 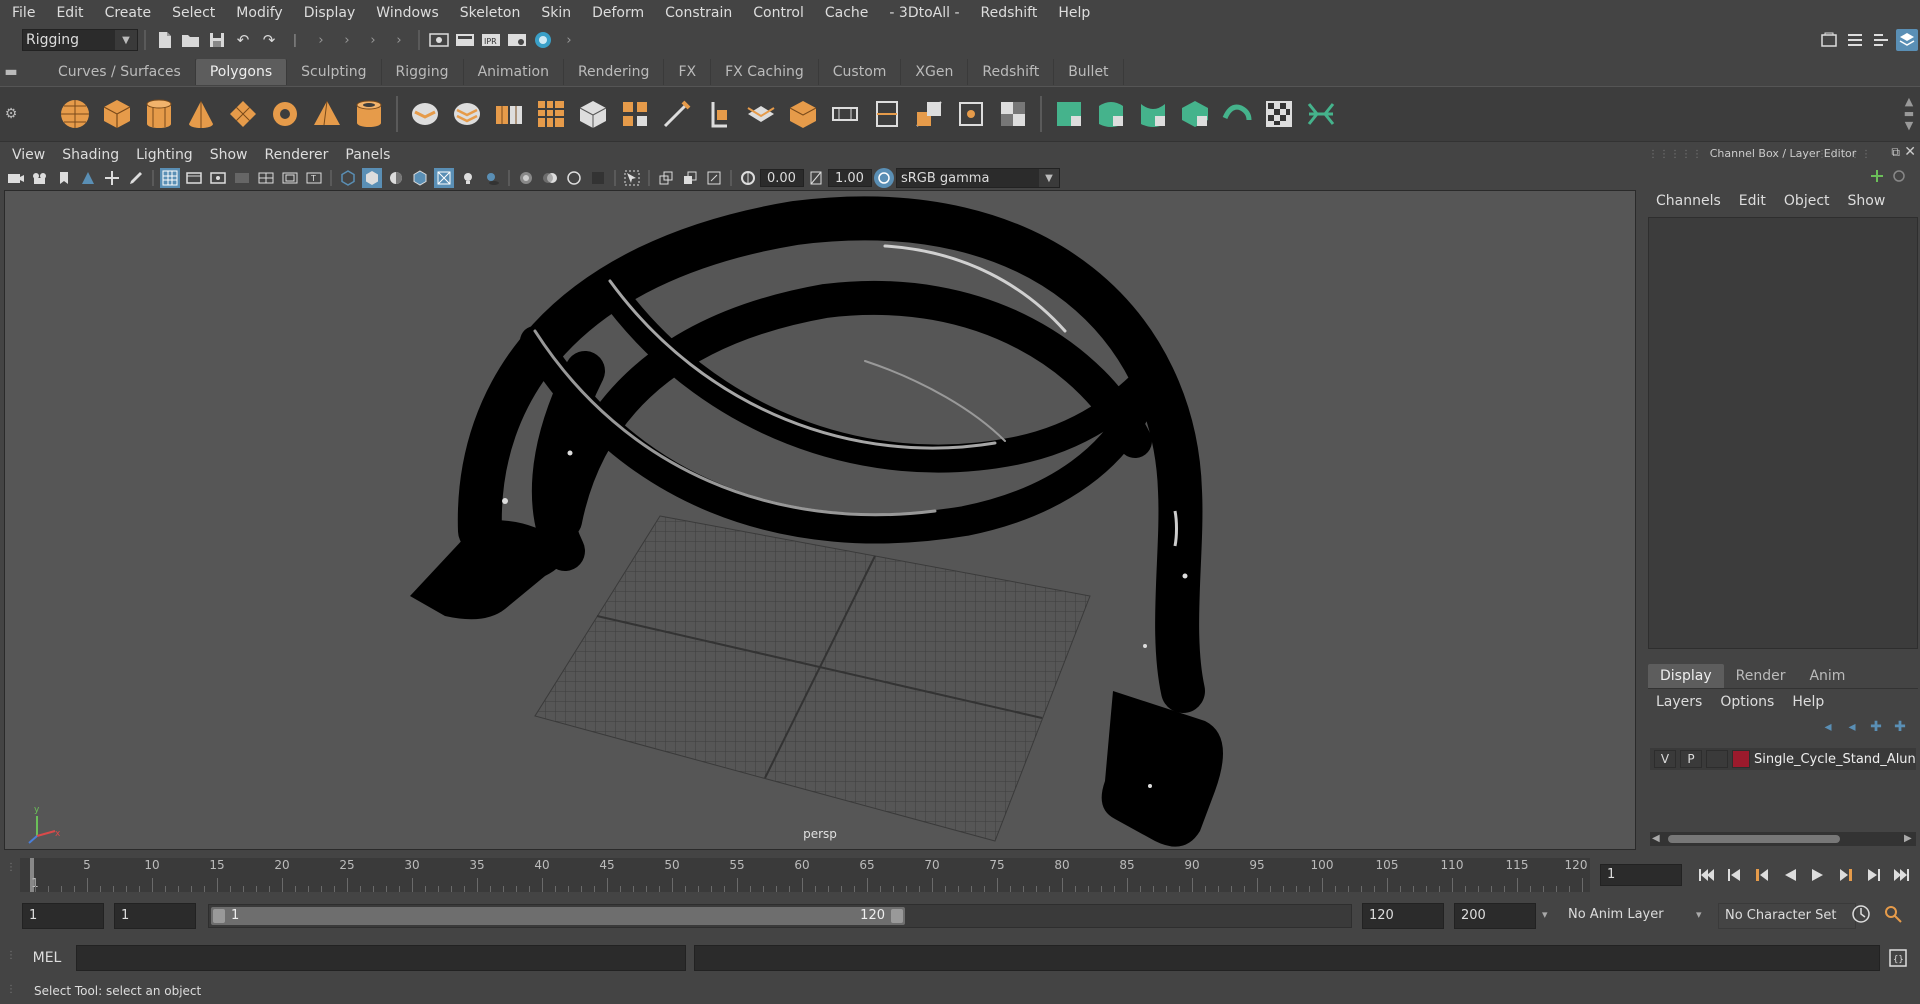 What do you see at coordinates (266, 178) in the screenshot?
I see `field-chart-icon` at bounding box center [266, 178].